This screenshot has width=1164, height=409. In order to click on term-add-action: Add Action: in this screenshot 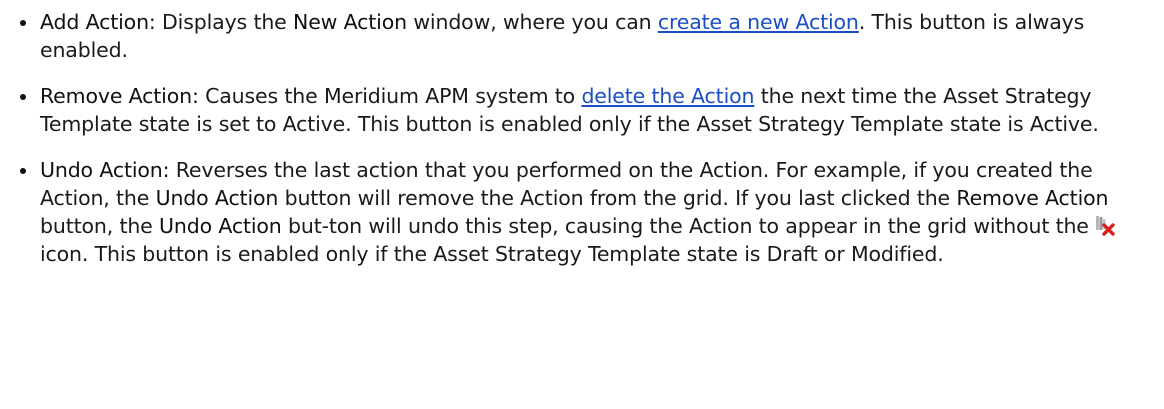, I will do `click(98, 22)`.